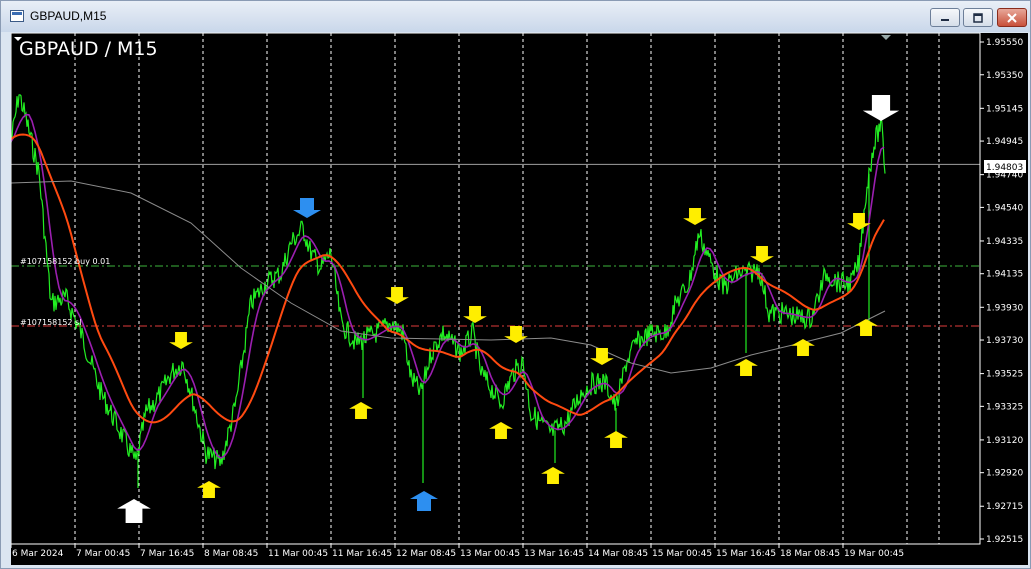  Describe the element at coordinates (746, 554) in the screenshot. I see `time-label: 15 Mar 16:45` at that location.